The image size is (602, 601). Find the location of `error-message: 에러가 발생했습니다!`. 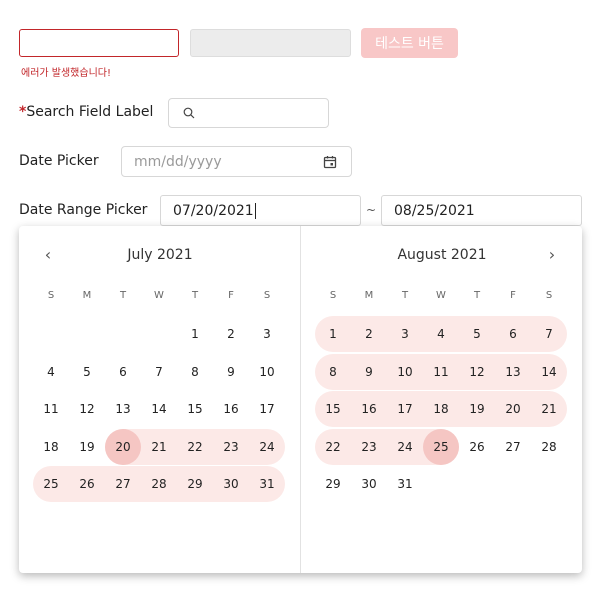

error-message: 에러가 발생했습니다! is located at coordinates (66, 73).